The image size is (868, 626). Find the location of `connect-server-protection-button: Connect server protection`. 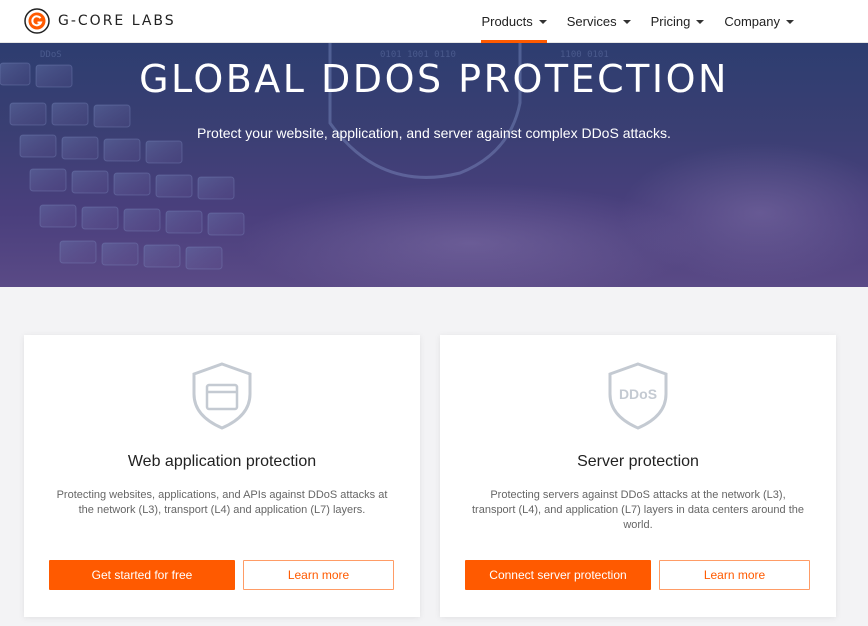

connect-server-protection-button: Connect server protection is located at coordinates (558, 575).